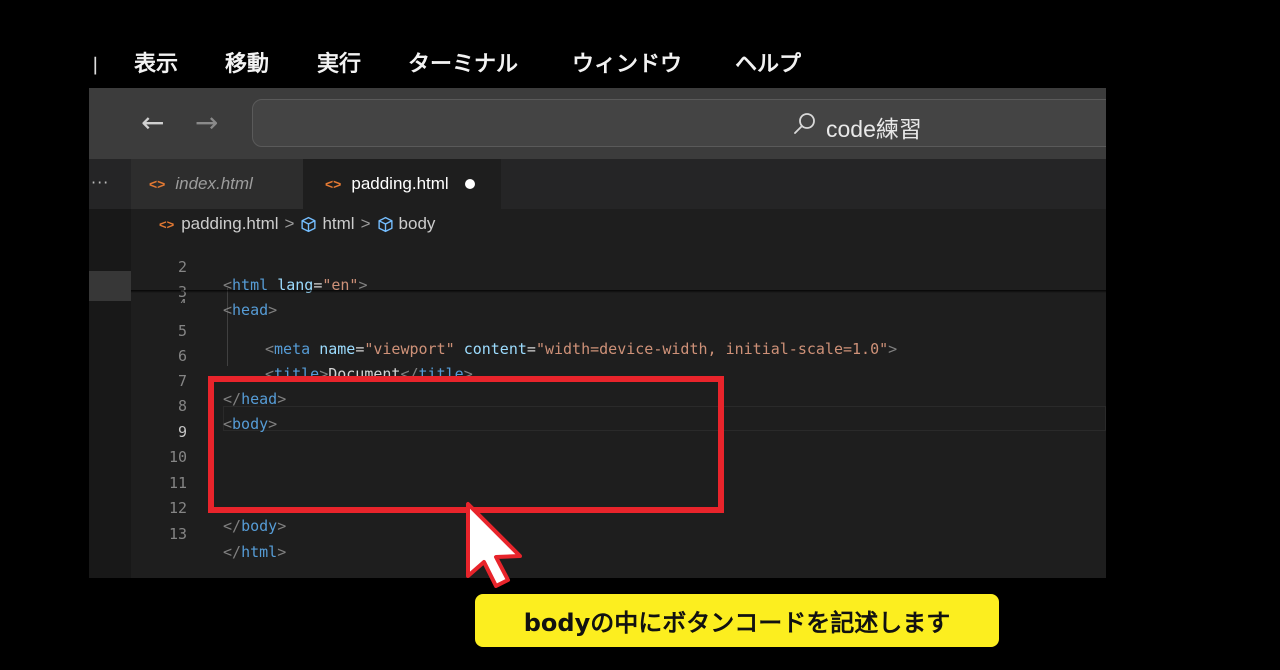 The height and width of the screenshot is (670, 1280). I want to click on tab-label: padding.html, so click(400, 183).